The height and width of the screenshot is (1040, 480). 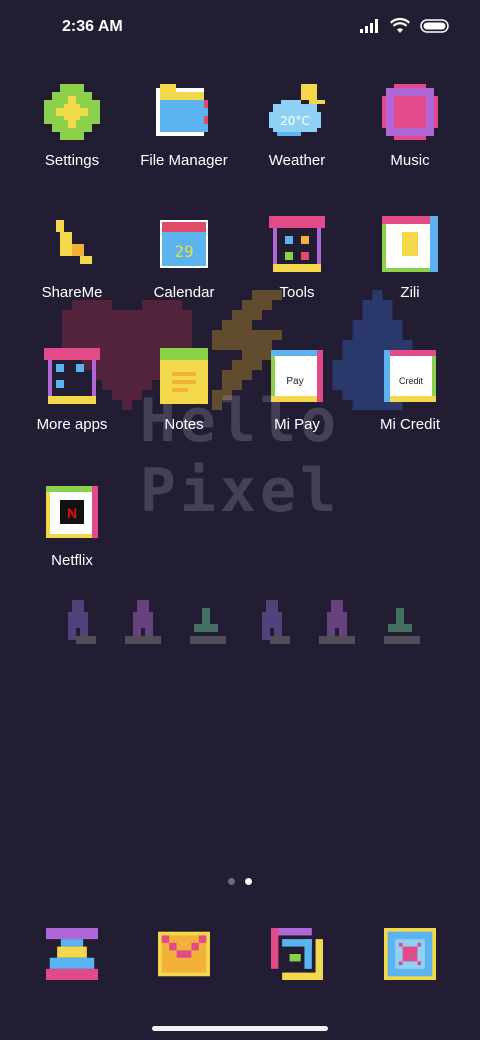 I want to click on status-bar: 2:36 AM, so click(x=240, y=28).